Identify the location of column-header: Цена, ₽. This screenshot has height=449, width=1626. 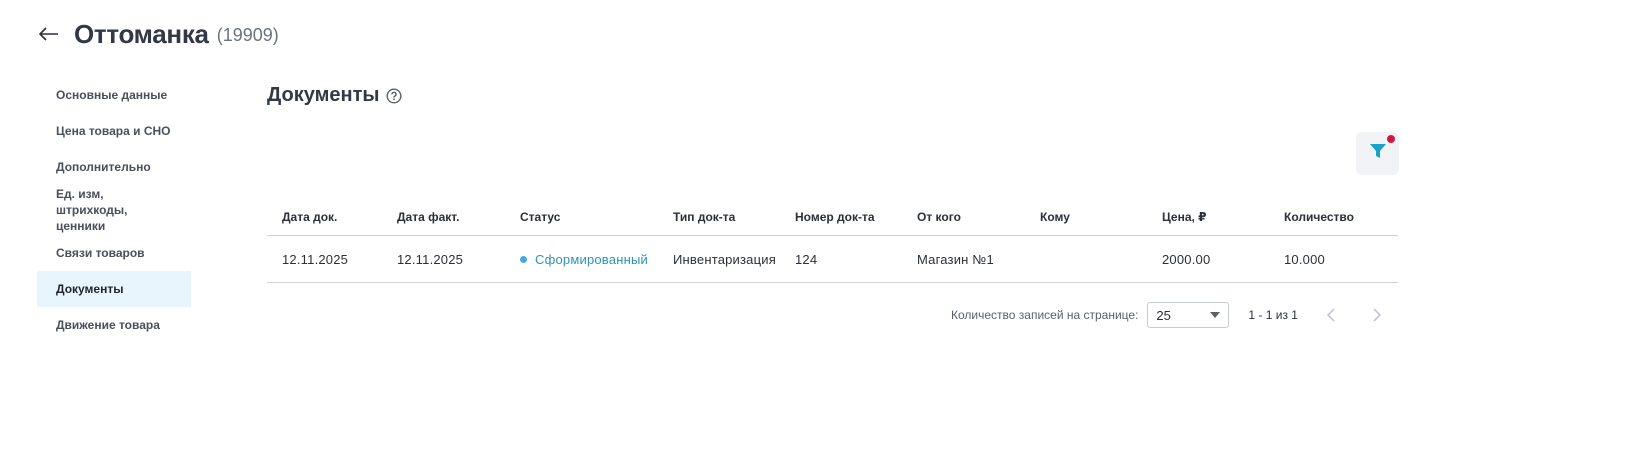
(1184, 217).